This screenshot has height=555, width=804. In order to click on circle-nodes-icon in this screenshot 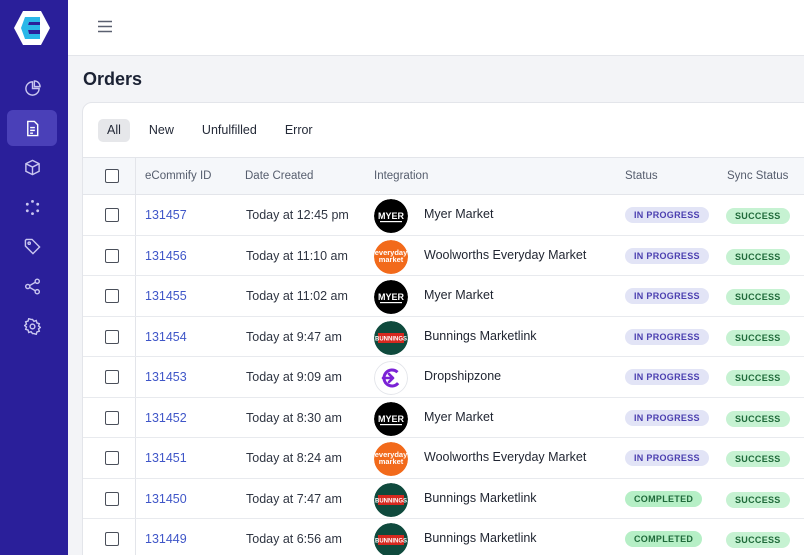, I will do `click(32, 207)`.